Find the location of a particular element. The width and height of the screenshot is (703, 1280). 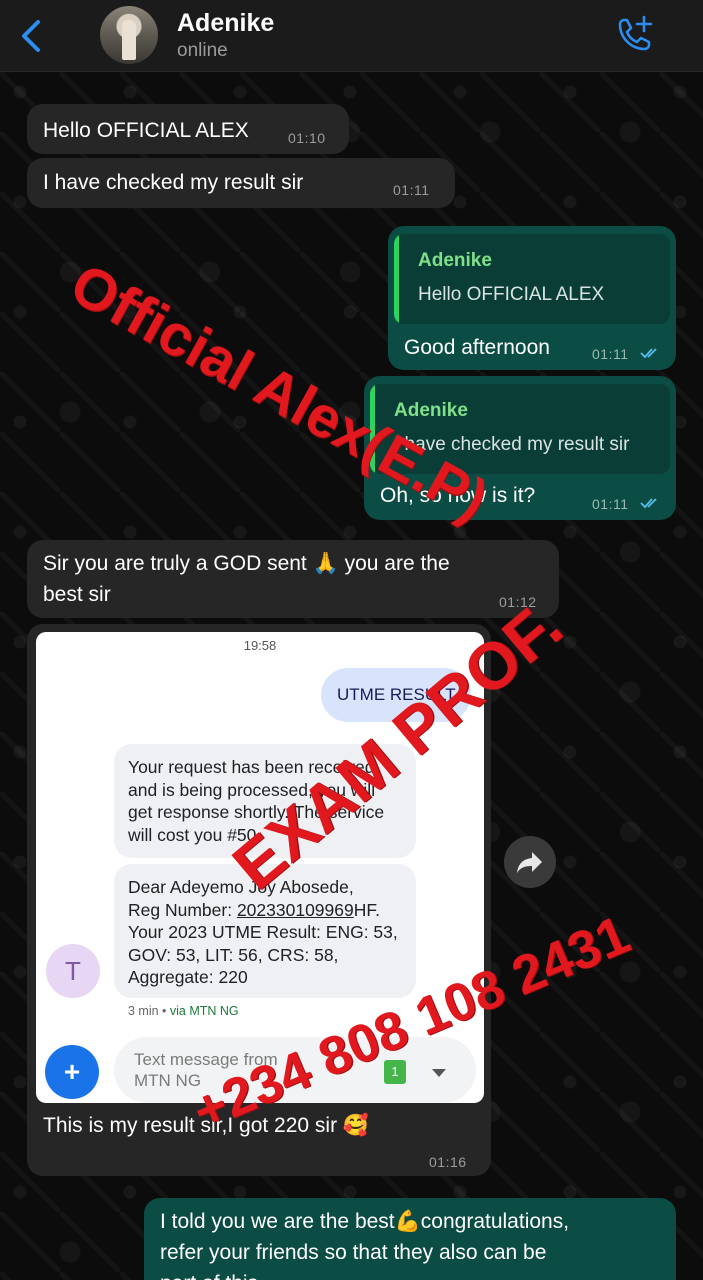

sms-input-field: Text message from MTN NG 1 is located at coordinates (295, 1070).